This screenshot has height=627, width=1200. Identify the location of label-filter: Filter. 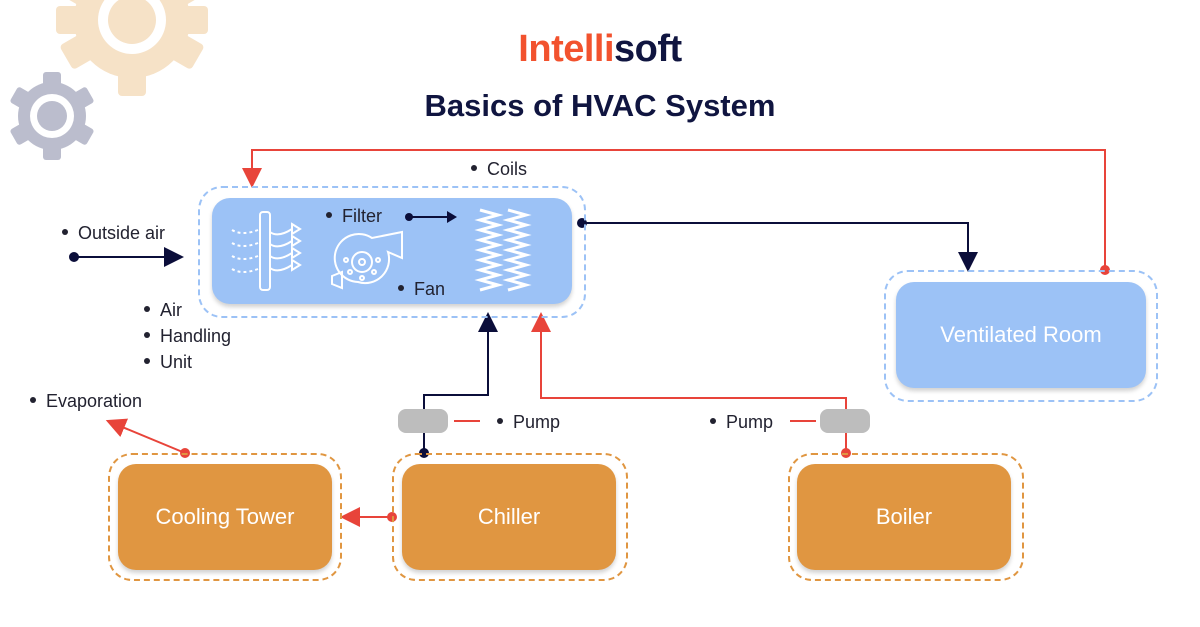
(354, 216).